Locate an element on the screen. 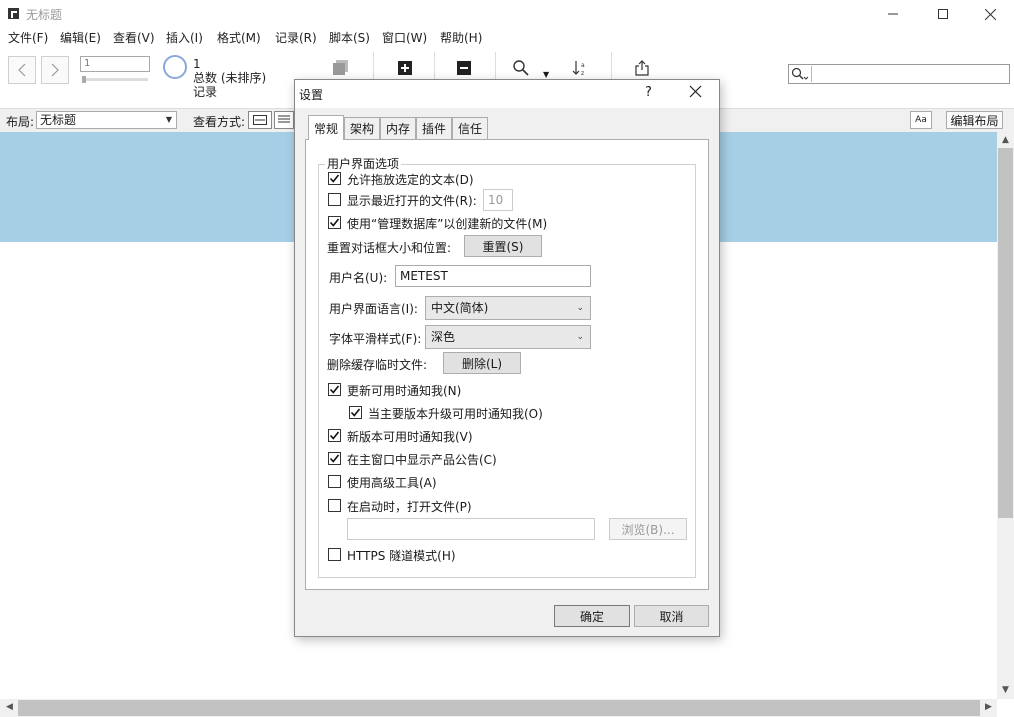  total-label: 总数 (未排序) is located at coordinates (230, 78).